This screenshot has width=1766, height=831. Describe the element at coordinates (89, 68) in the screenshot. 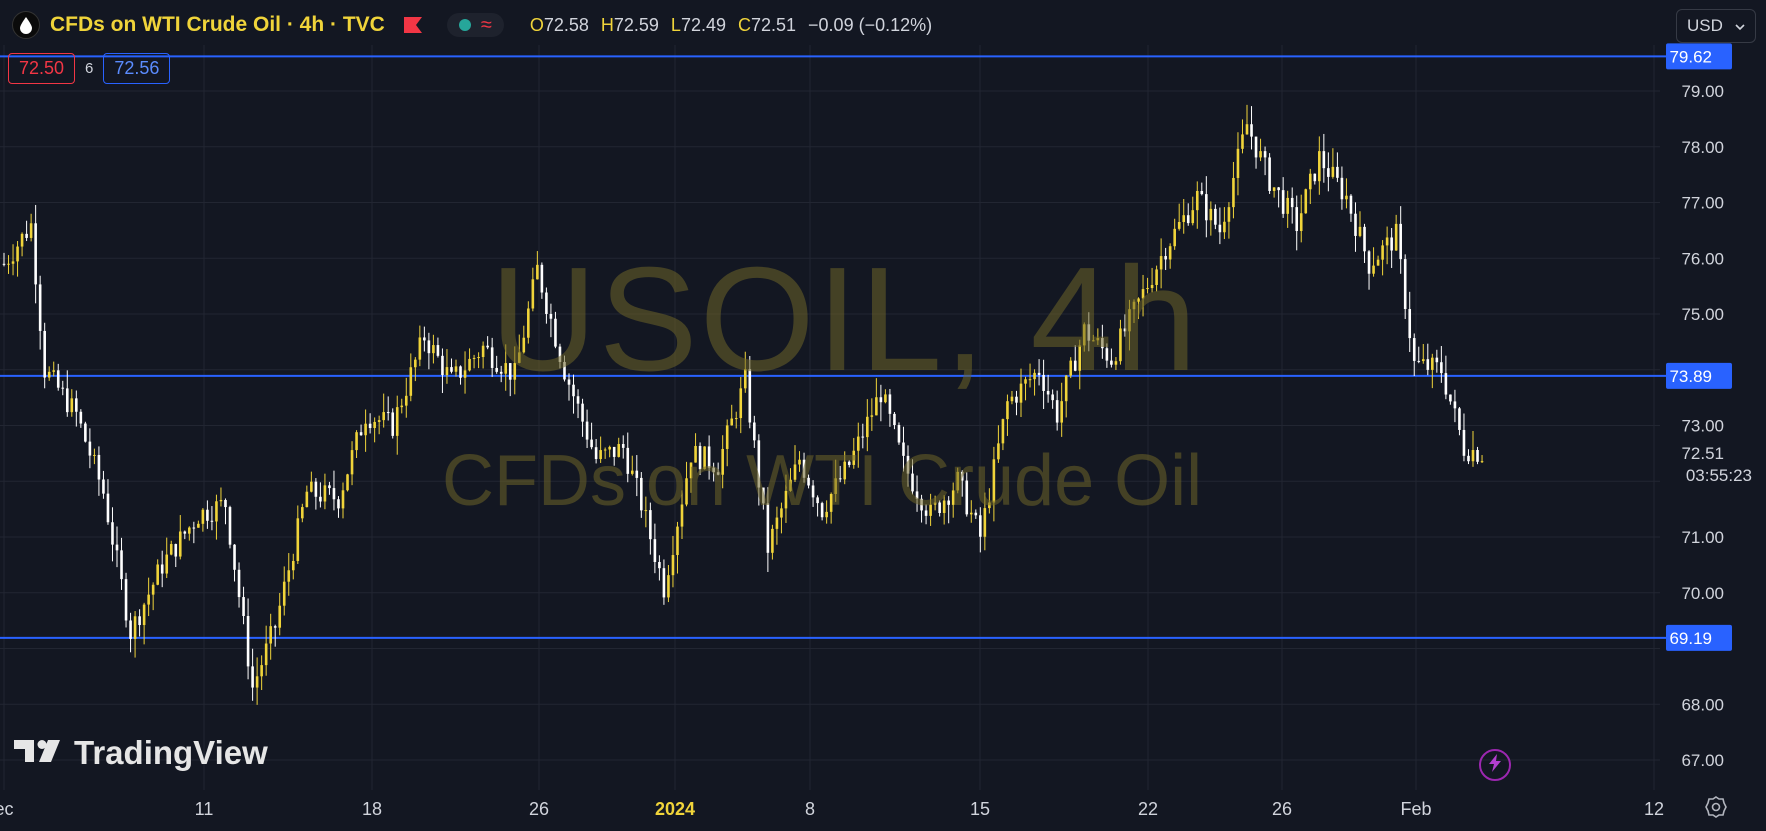

I see `spread-value: 6` at that location.